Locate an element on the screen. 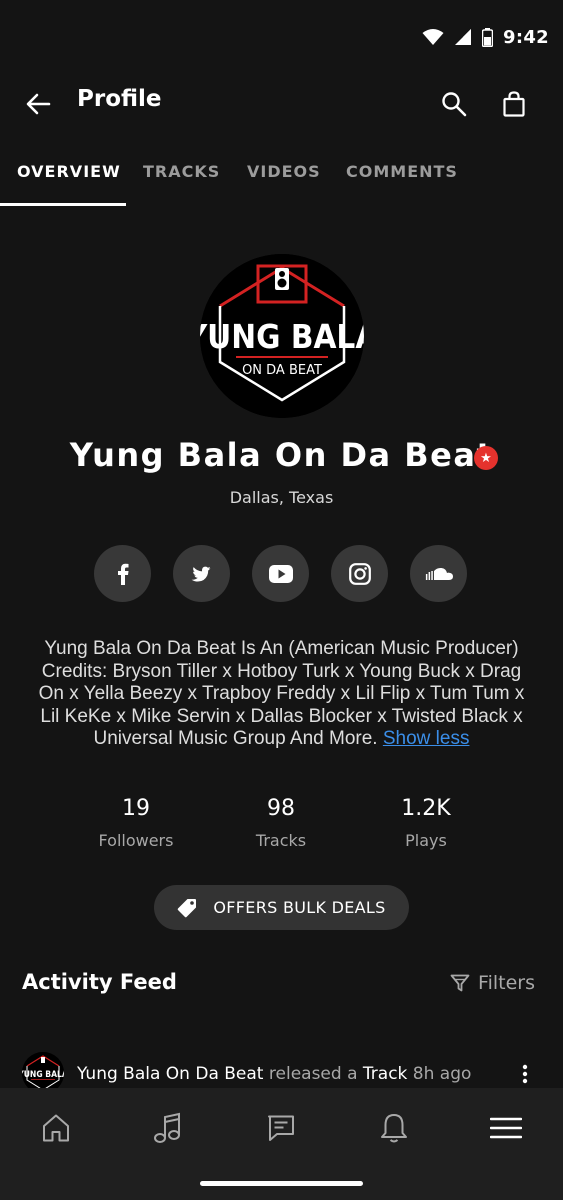 The image size is (563, 1200). more-vertical-icon is located at coordinates (525, 1074).